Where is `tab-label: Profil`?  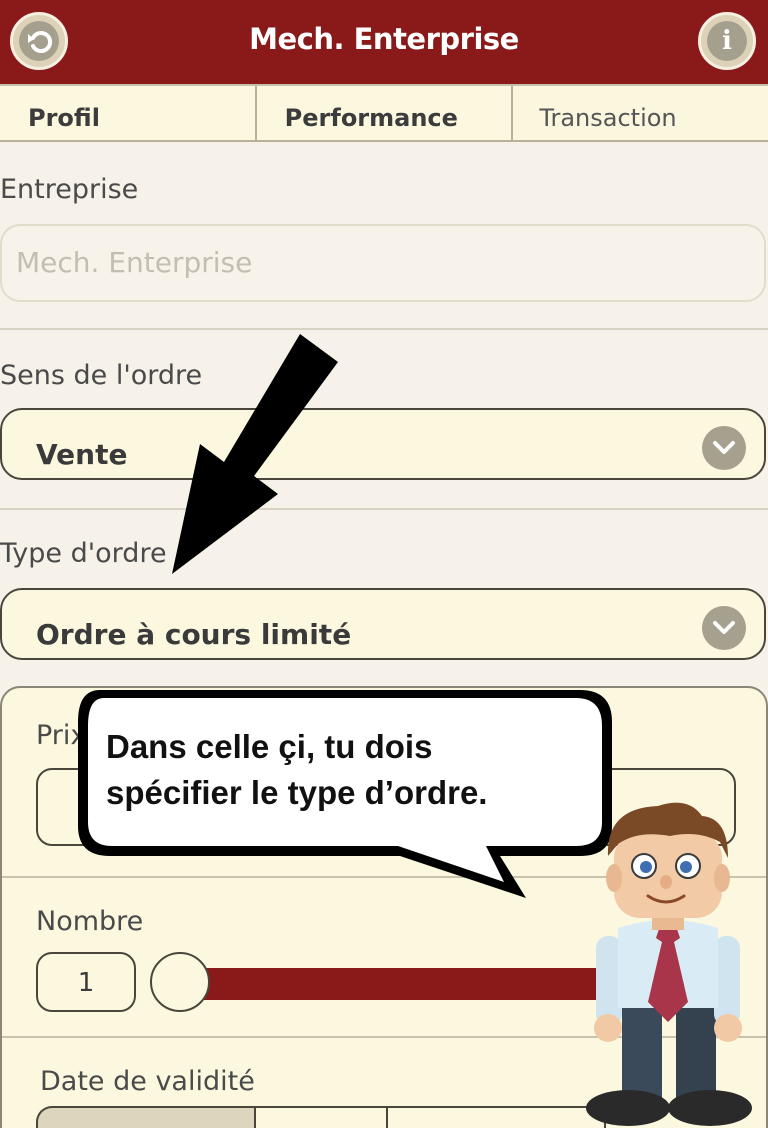 tab-label: Profil is located at coordinates (64, 118).